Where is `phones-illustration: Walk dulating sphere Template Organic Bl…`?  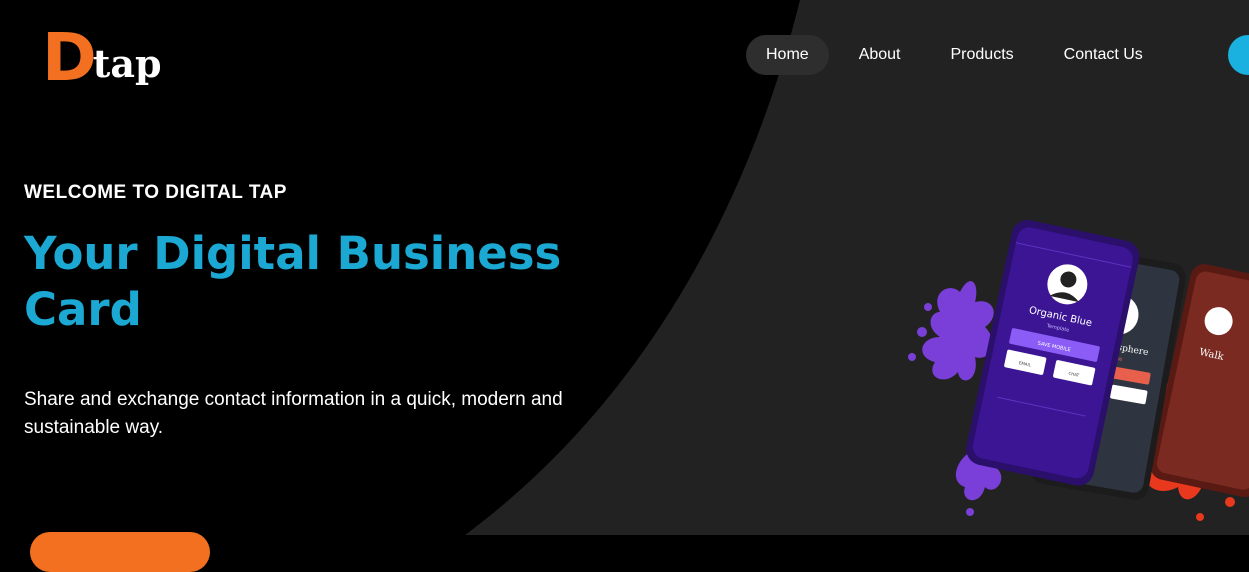 phones-illustration: Walk dulating sphere Template Organic Bl… is located at coordinates (1078, 370).